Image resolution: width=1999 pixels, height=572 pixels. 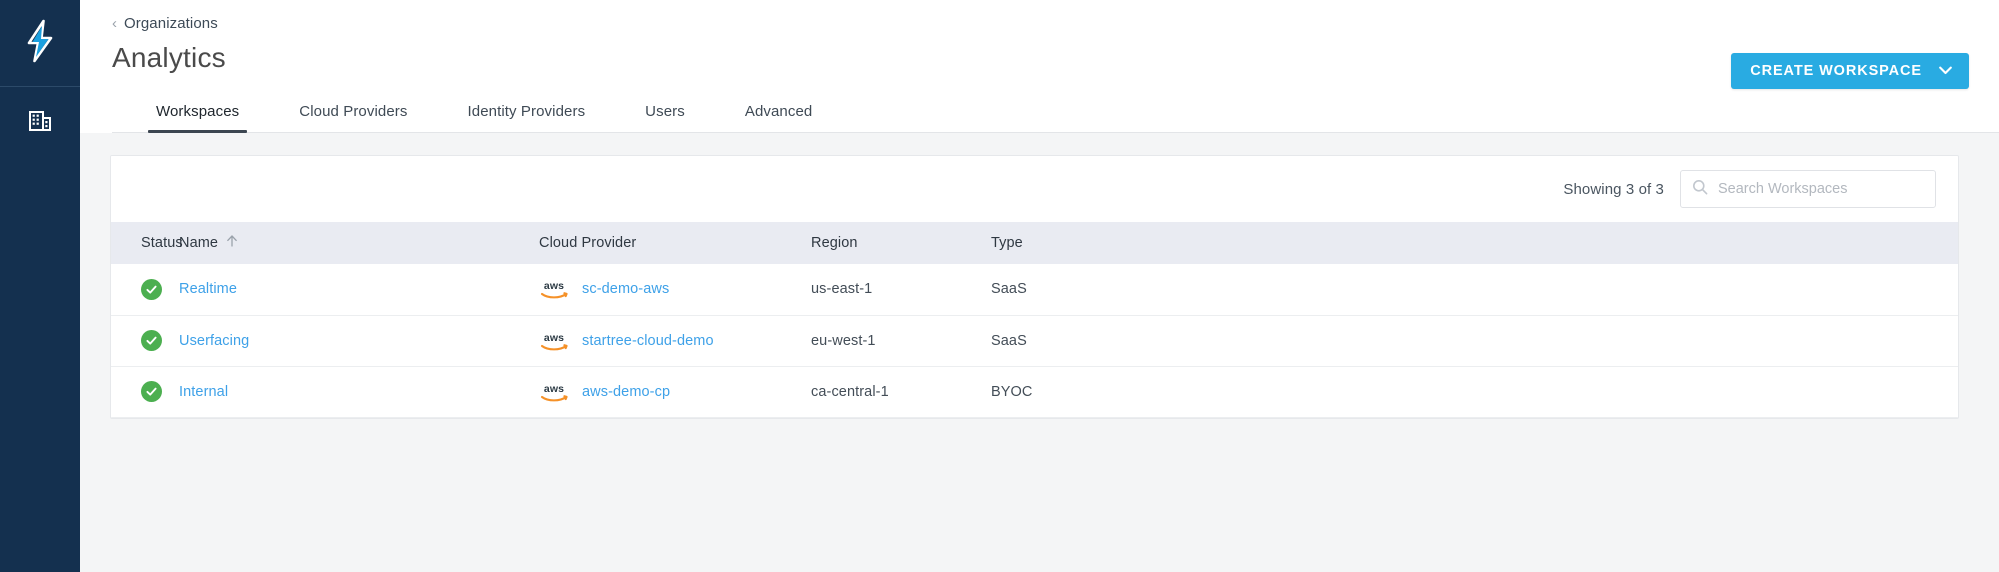 I want to click on tab-identity-providers: Identity Providers, so click(x=526, y=117).